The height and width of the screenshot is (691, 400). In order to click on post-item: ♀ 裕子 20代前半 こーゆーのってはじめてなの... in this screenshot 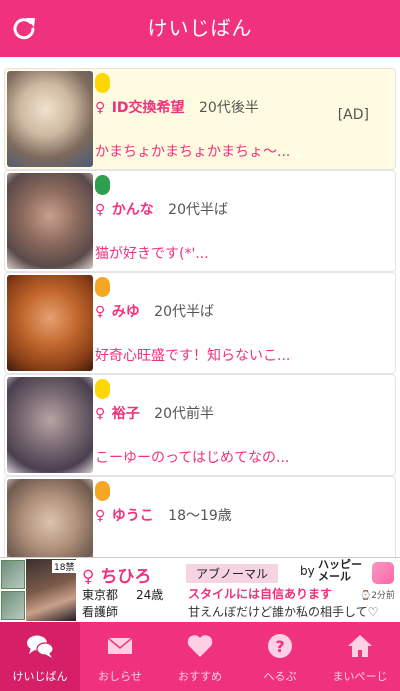, I will do `click(200, 425)`.